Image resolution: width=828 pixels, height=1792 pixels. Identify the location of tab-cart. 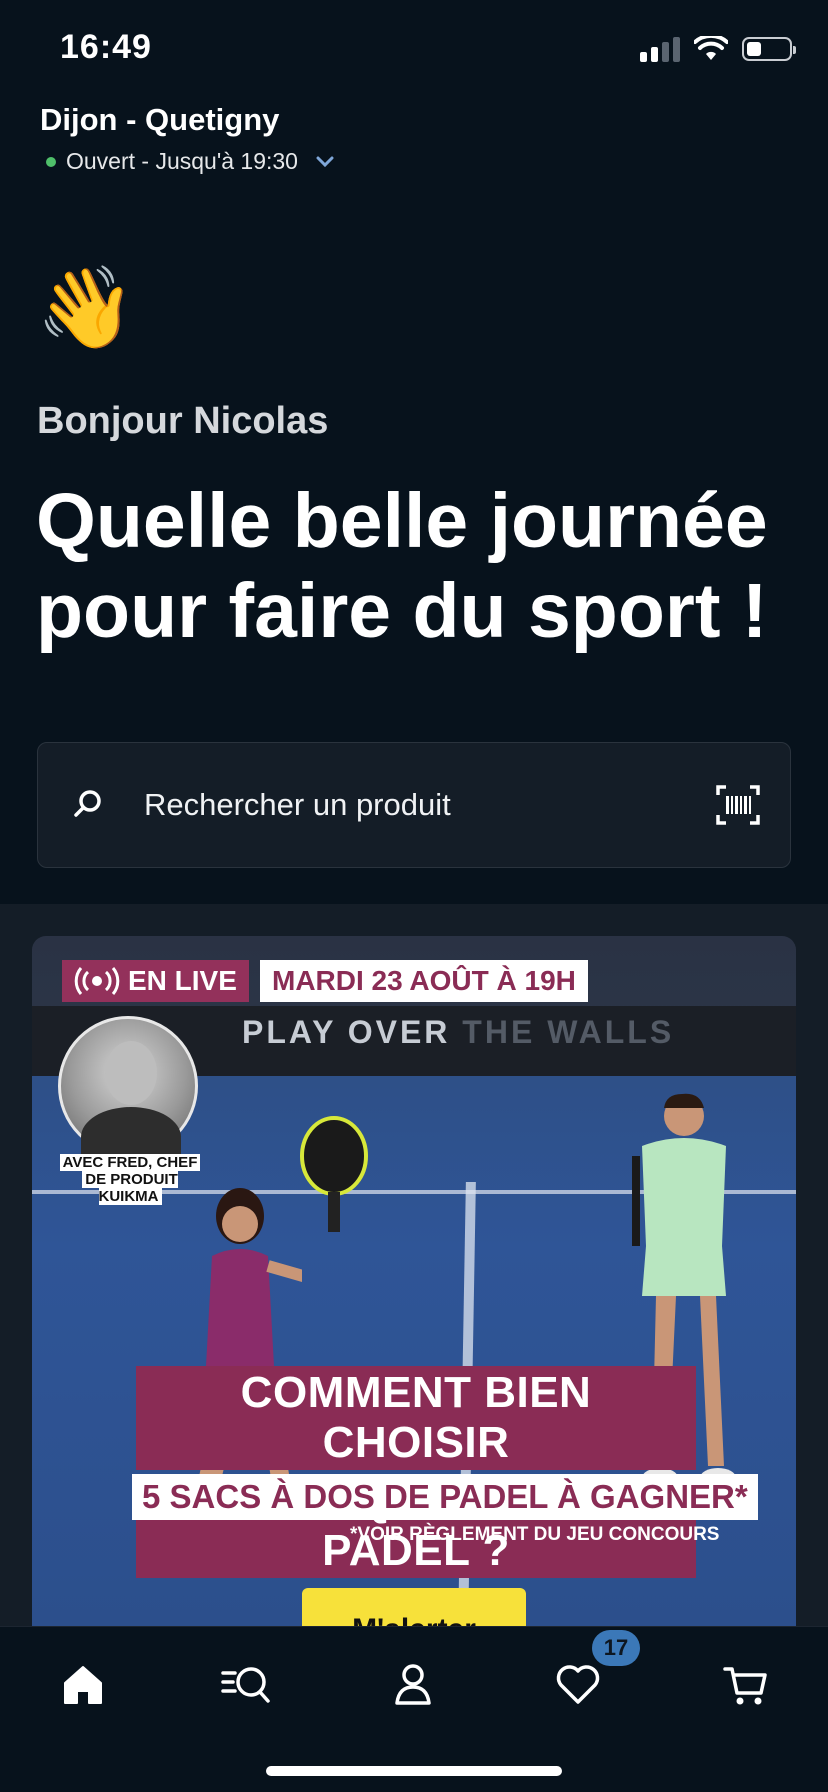
(746, 1685).